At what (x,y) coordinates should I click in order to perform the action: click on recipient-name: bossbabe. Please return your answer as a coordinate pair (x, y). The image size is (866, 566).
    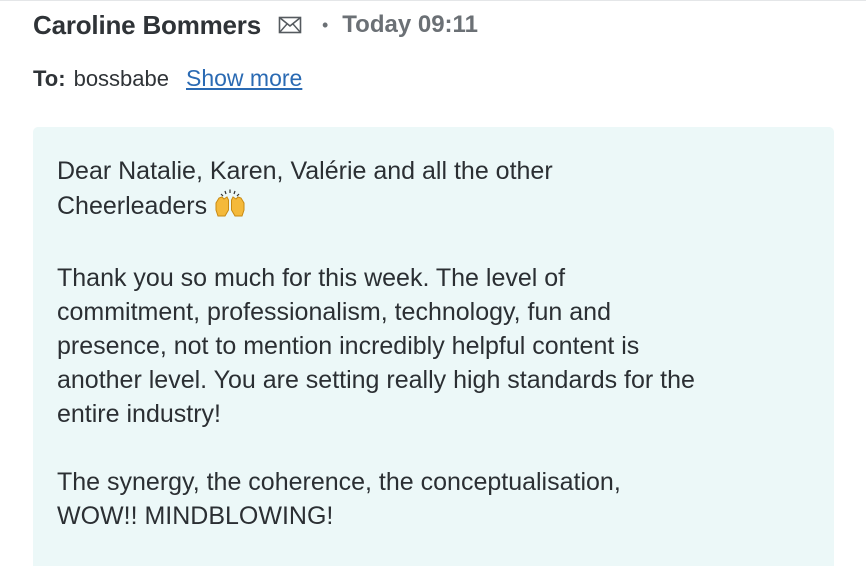
    Looking at the image, I should click on (121, 79).